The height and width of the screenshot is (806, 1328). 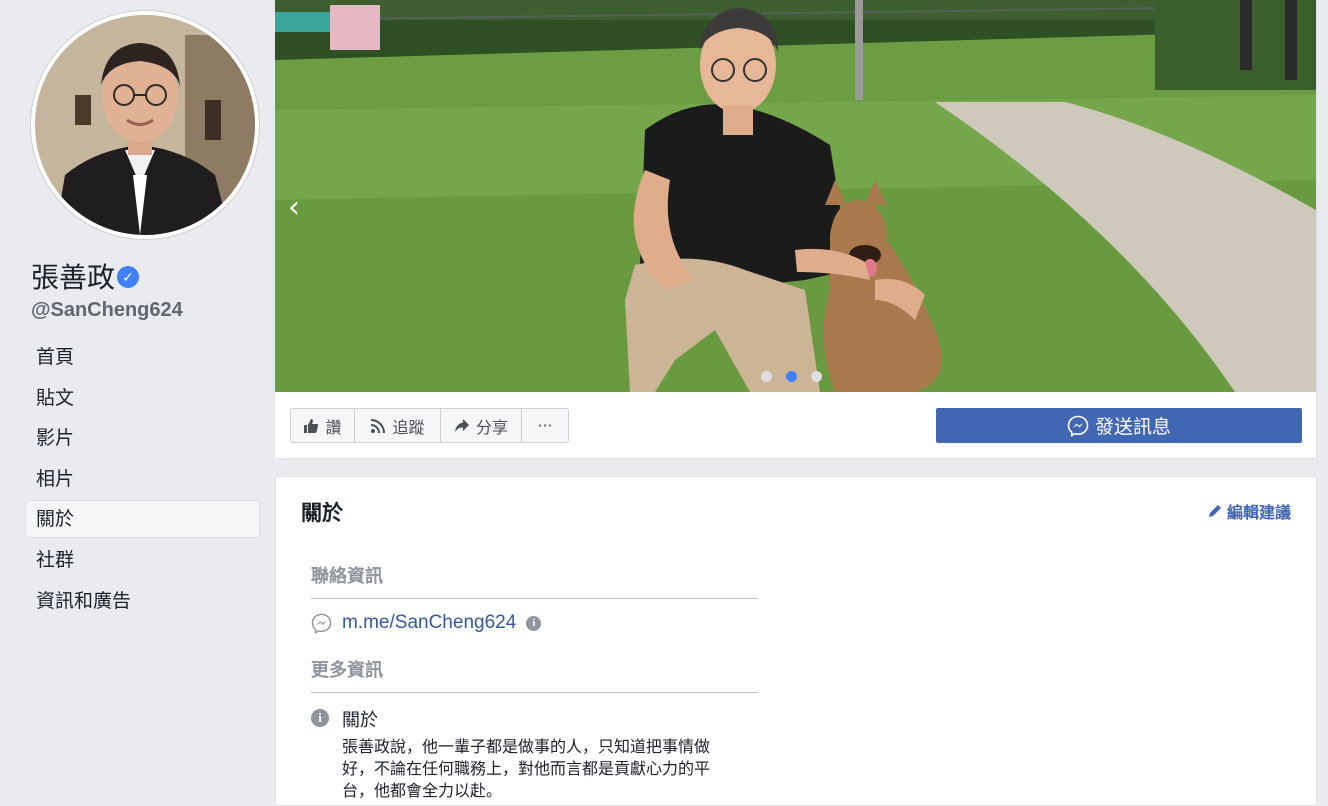 I want to click on nav-item-videos: 影片, so click(x=142, y=438).